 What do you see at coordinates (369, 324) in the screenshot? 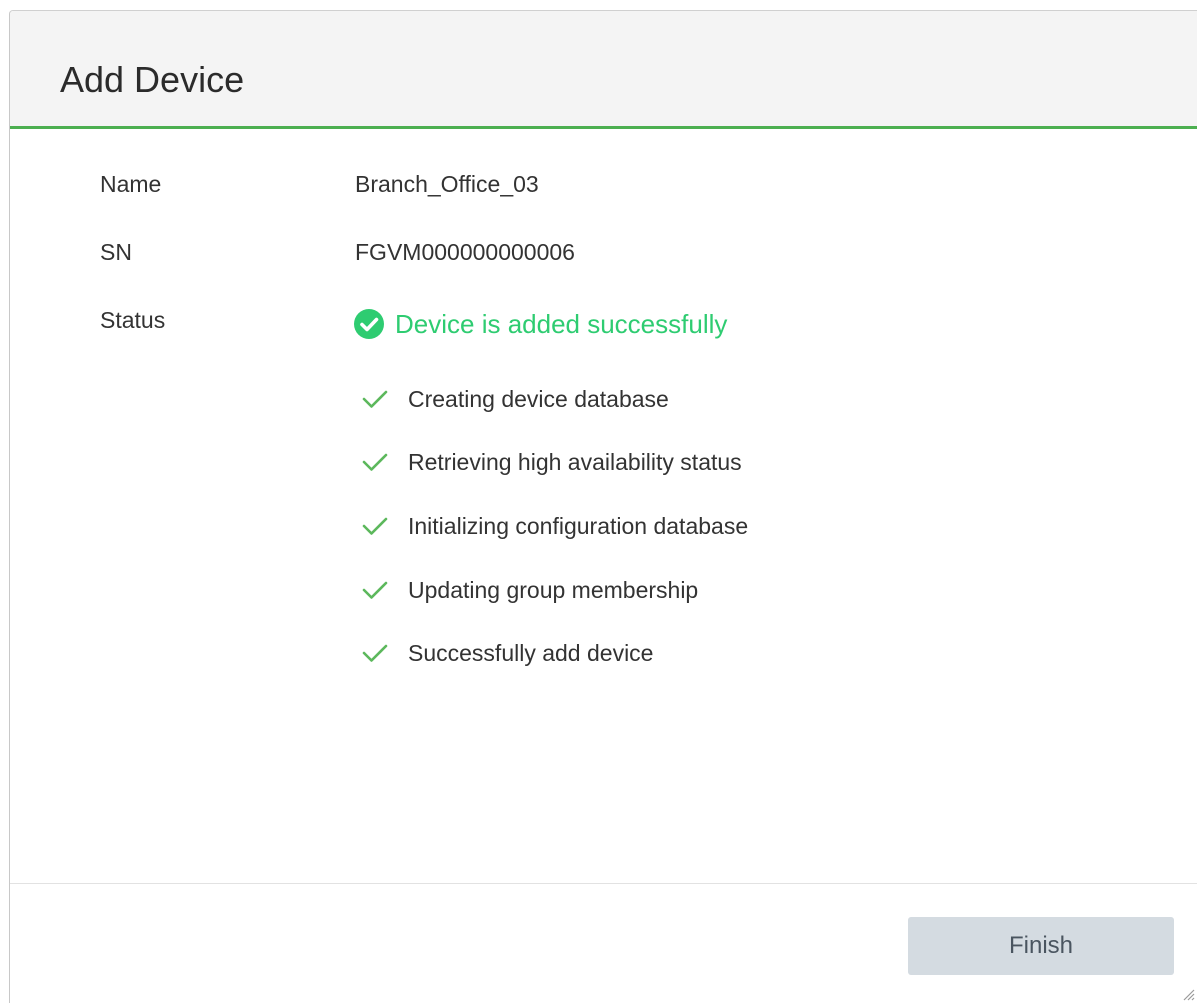
I see `check-circle-icon` at bounding box center [369, 324].